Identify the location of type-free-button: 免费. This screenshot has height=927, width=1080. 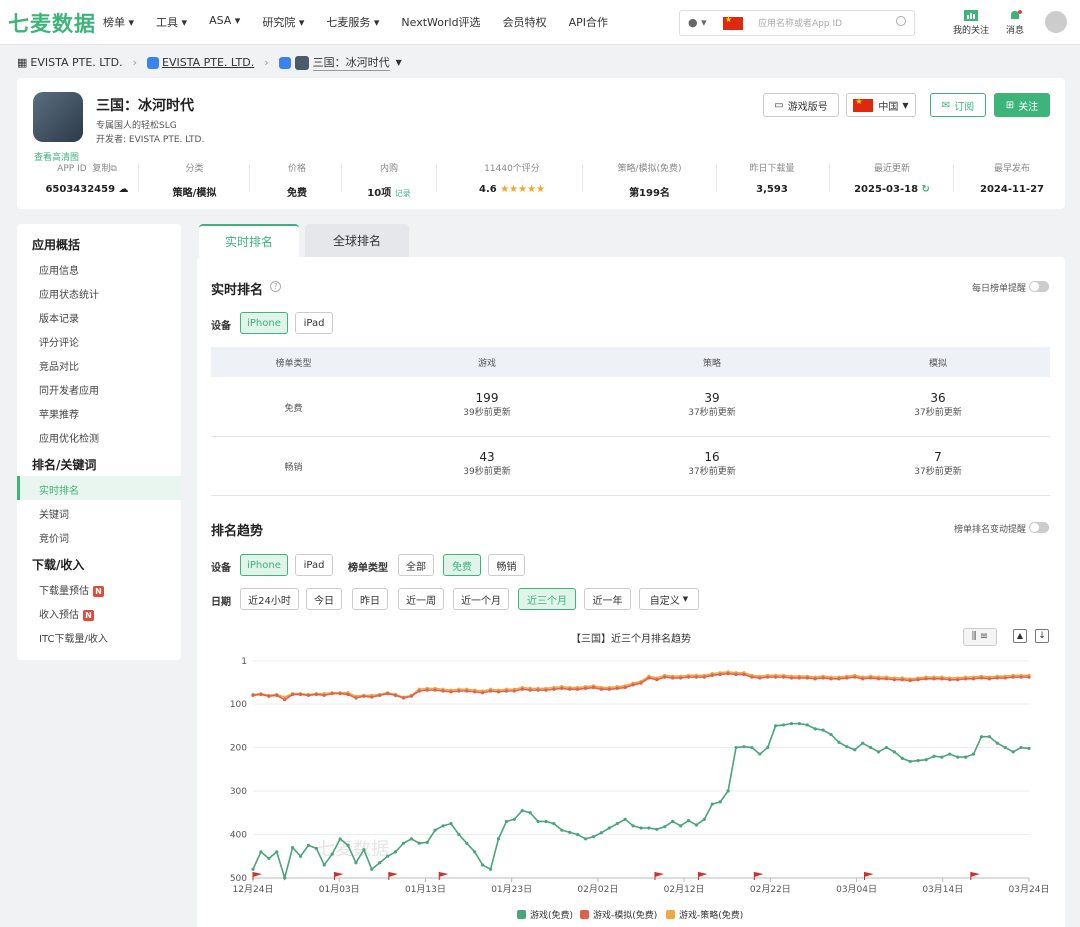
(462, 565).